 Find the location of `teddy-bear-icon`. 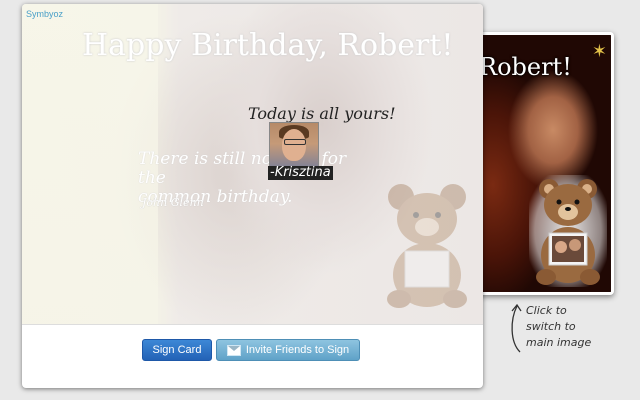

teddy-bear-icon is located at coordinates (568, 232).